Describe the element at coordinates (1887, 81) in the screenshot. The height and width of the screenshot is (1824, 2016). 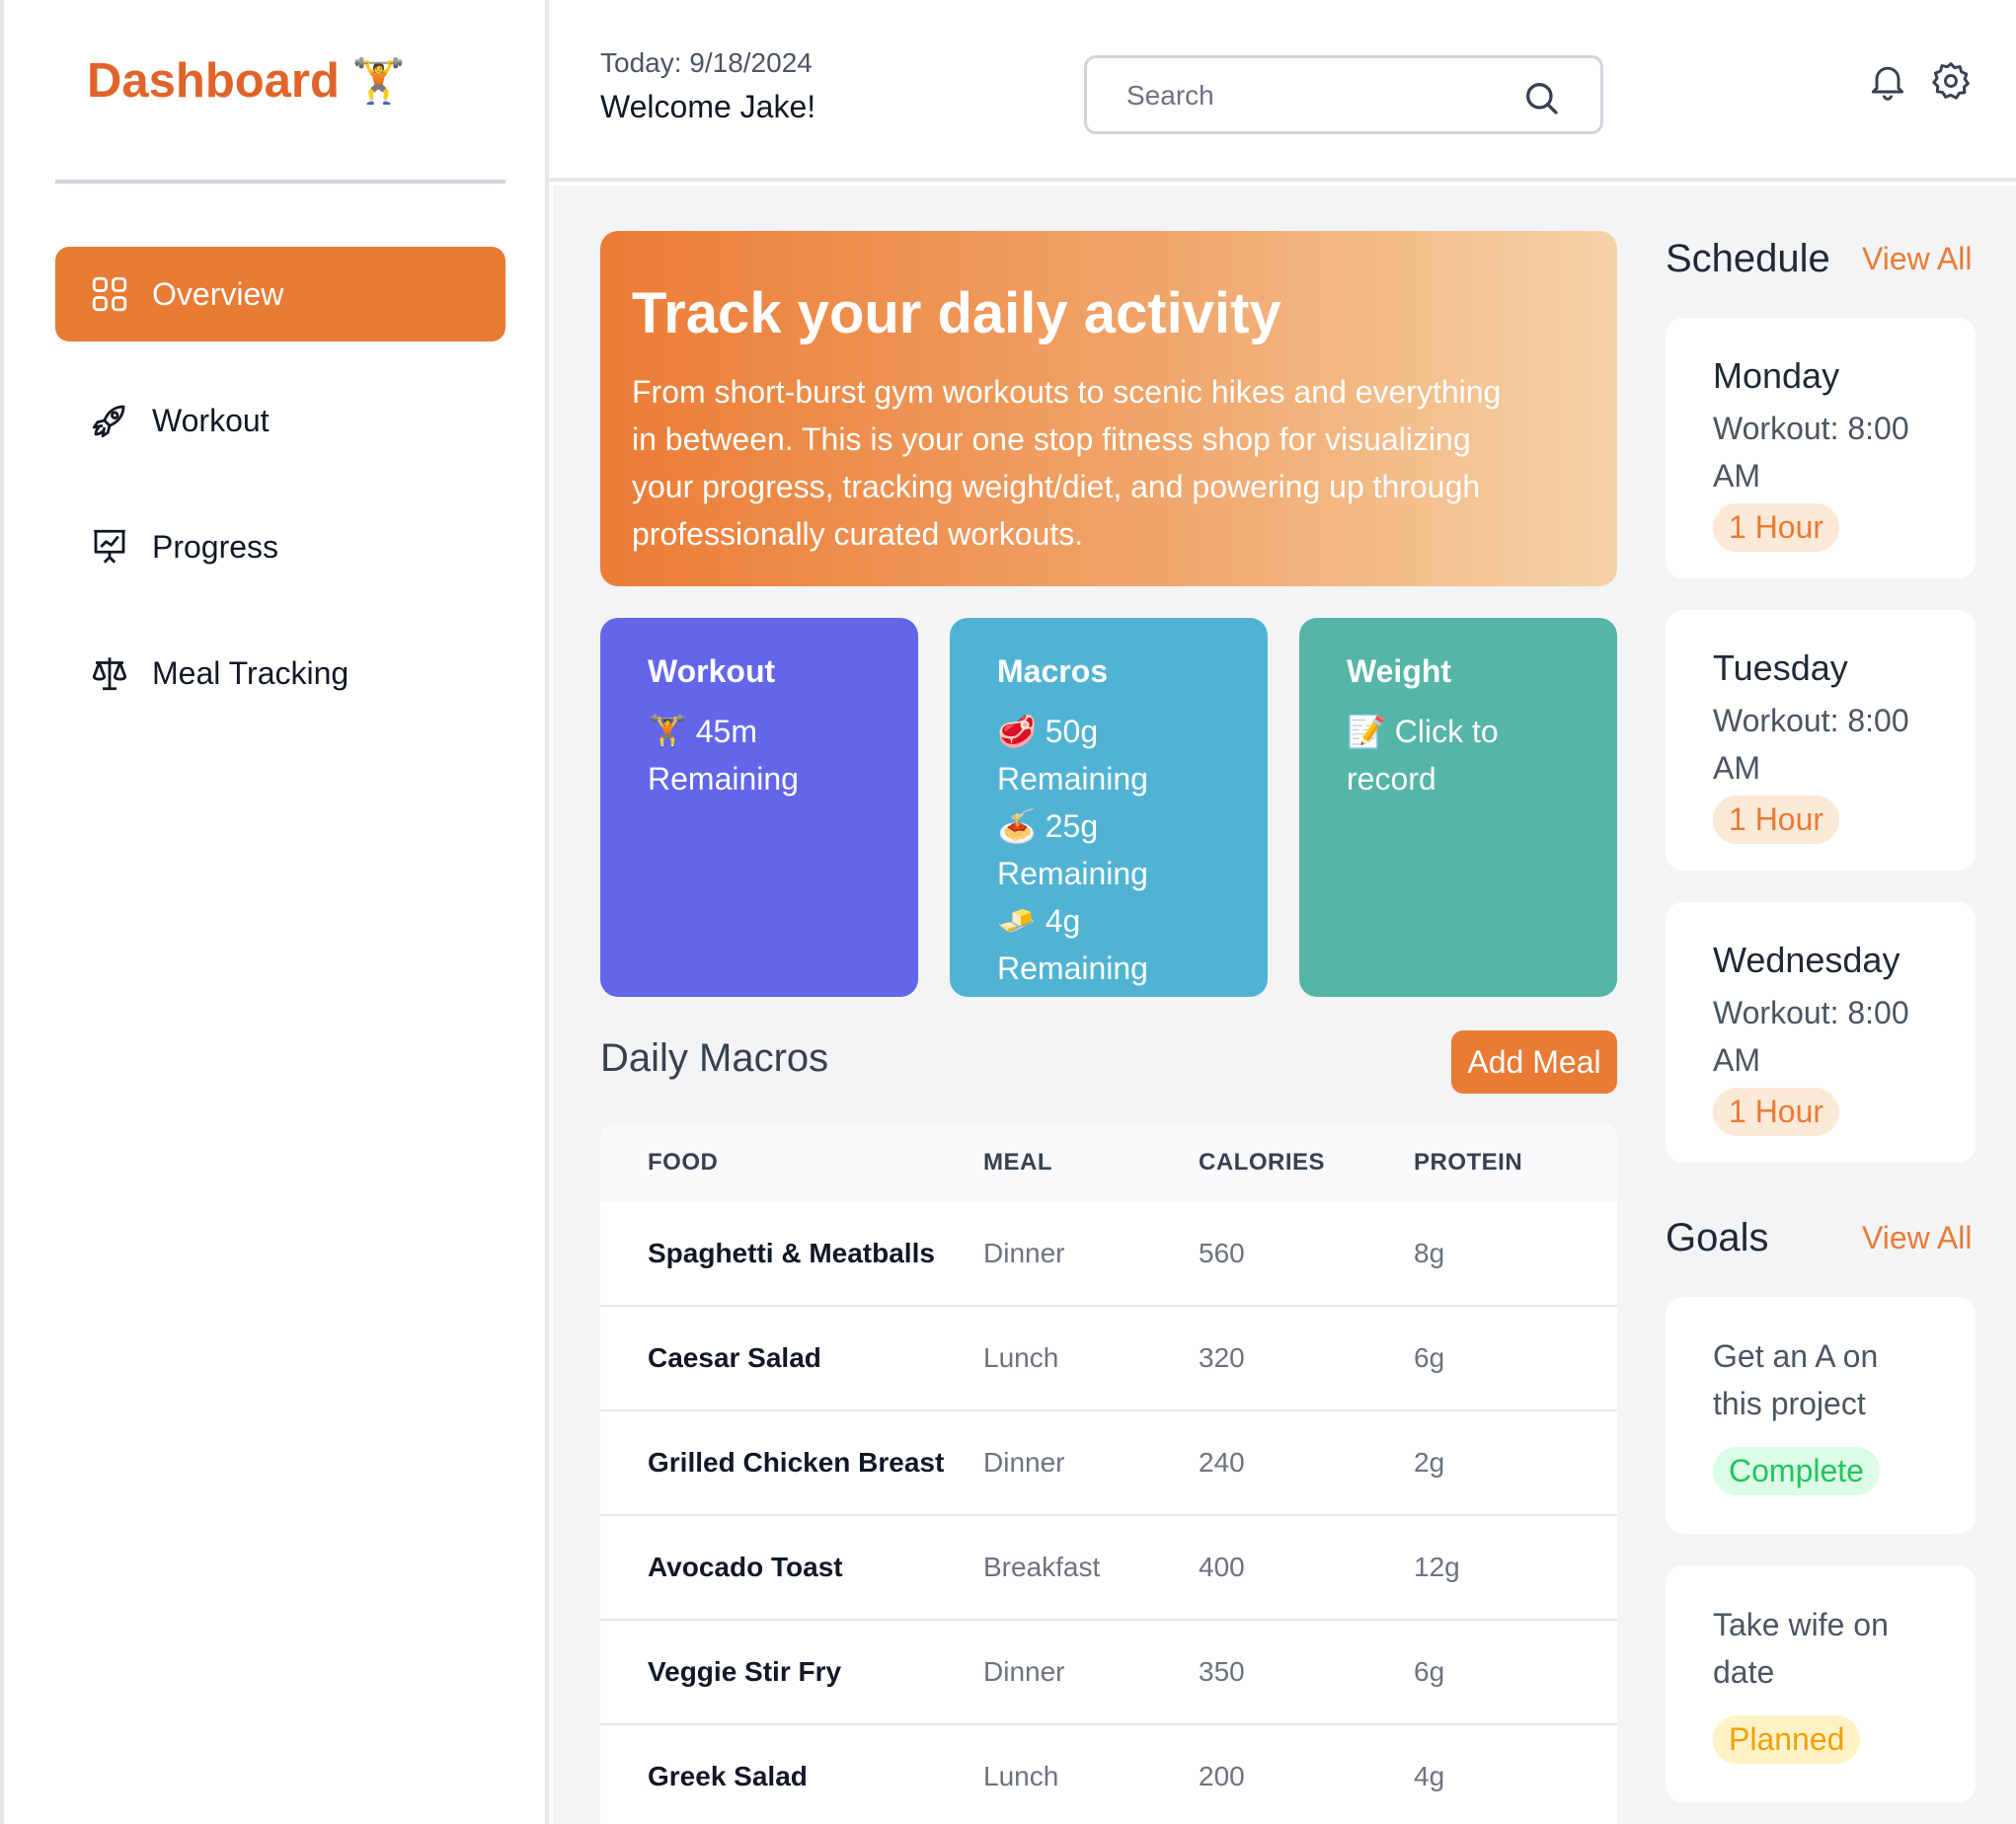
I see `bell-icon` at that location.